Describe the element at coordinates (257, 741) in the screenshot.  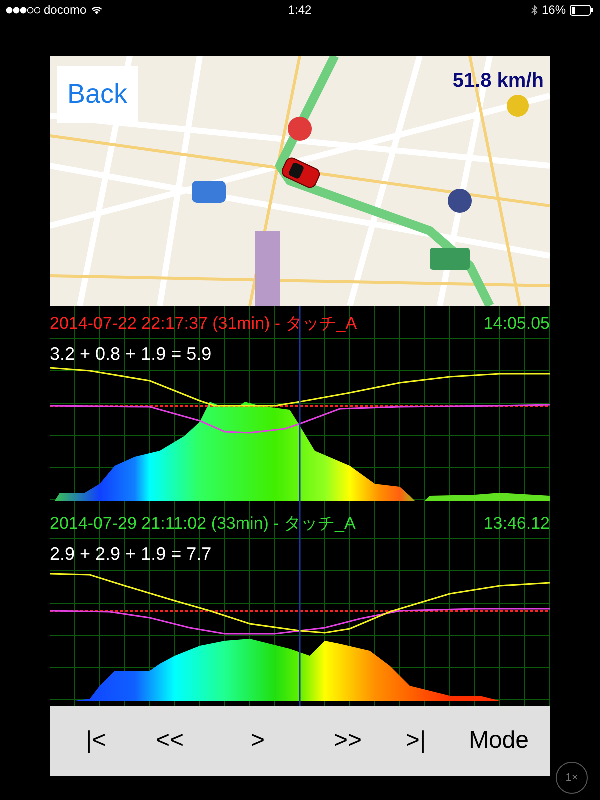
I see `playback-button: >` at that location.